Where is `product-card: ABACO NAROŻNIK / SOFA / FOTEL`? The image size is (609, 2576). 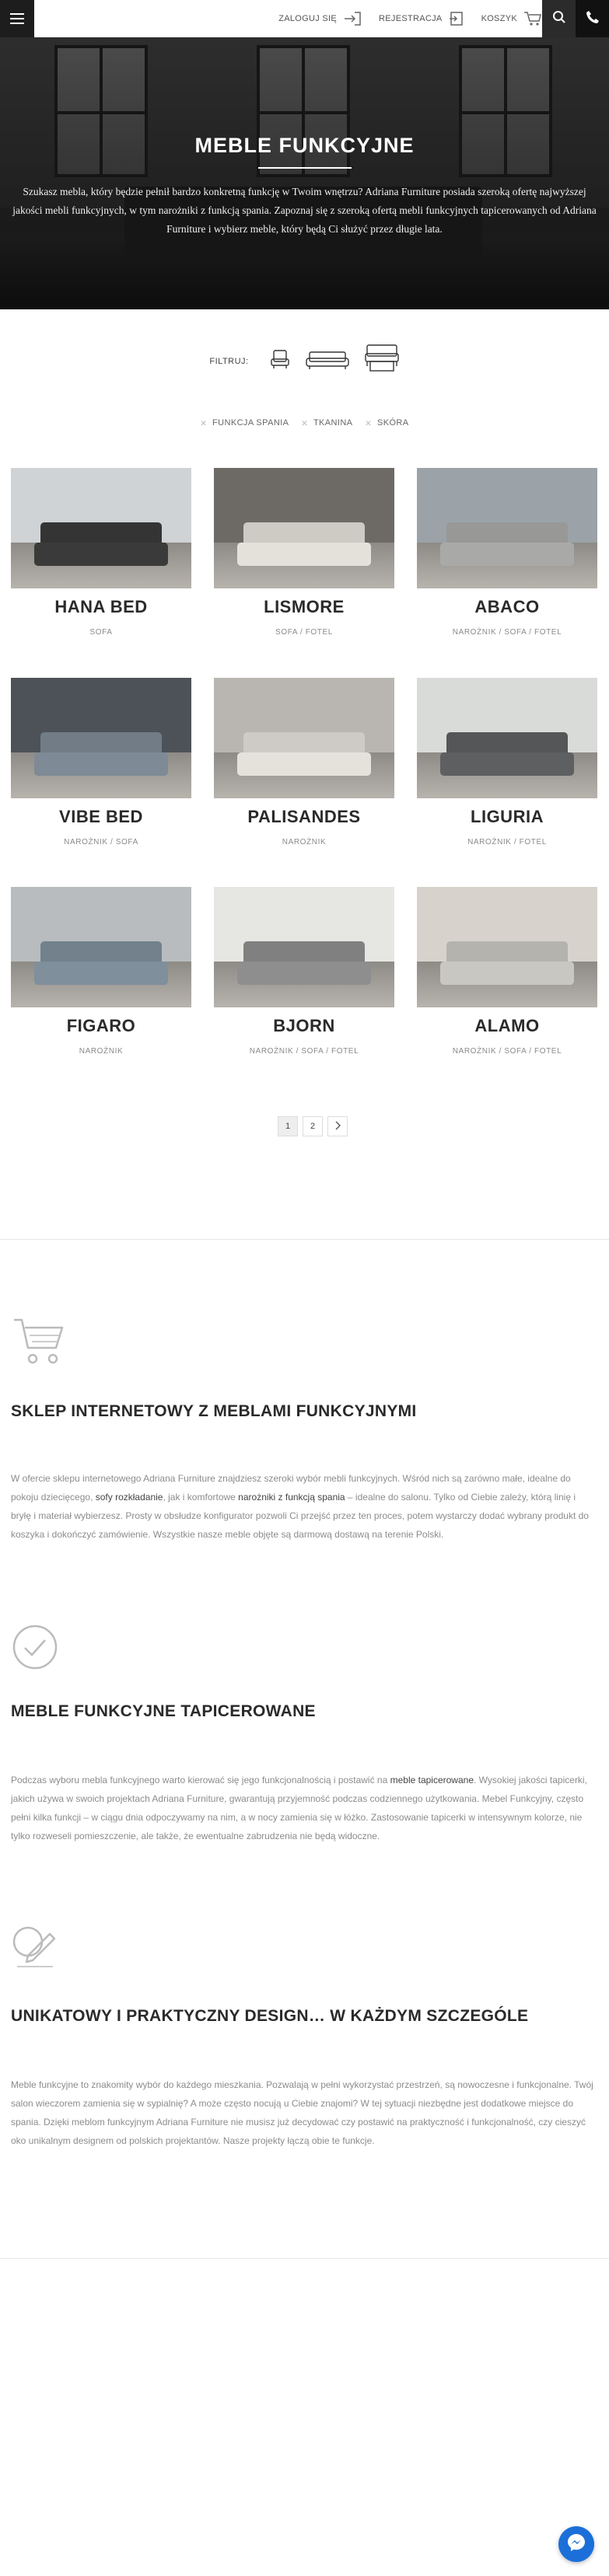 product-card: ABACO NAROŻNIK / SOFA / FOTEL is located at coordinates (507, 565).